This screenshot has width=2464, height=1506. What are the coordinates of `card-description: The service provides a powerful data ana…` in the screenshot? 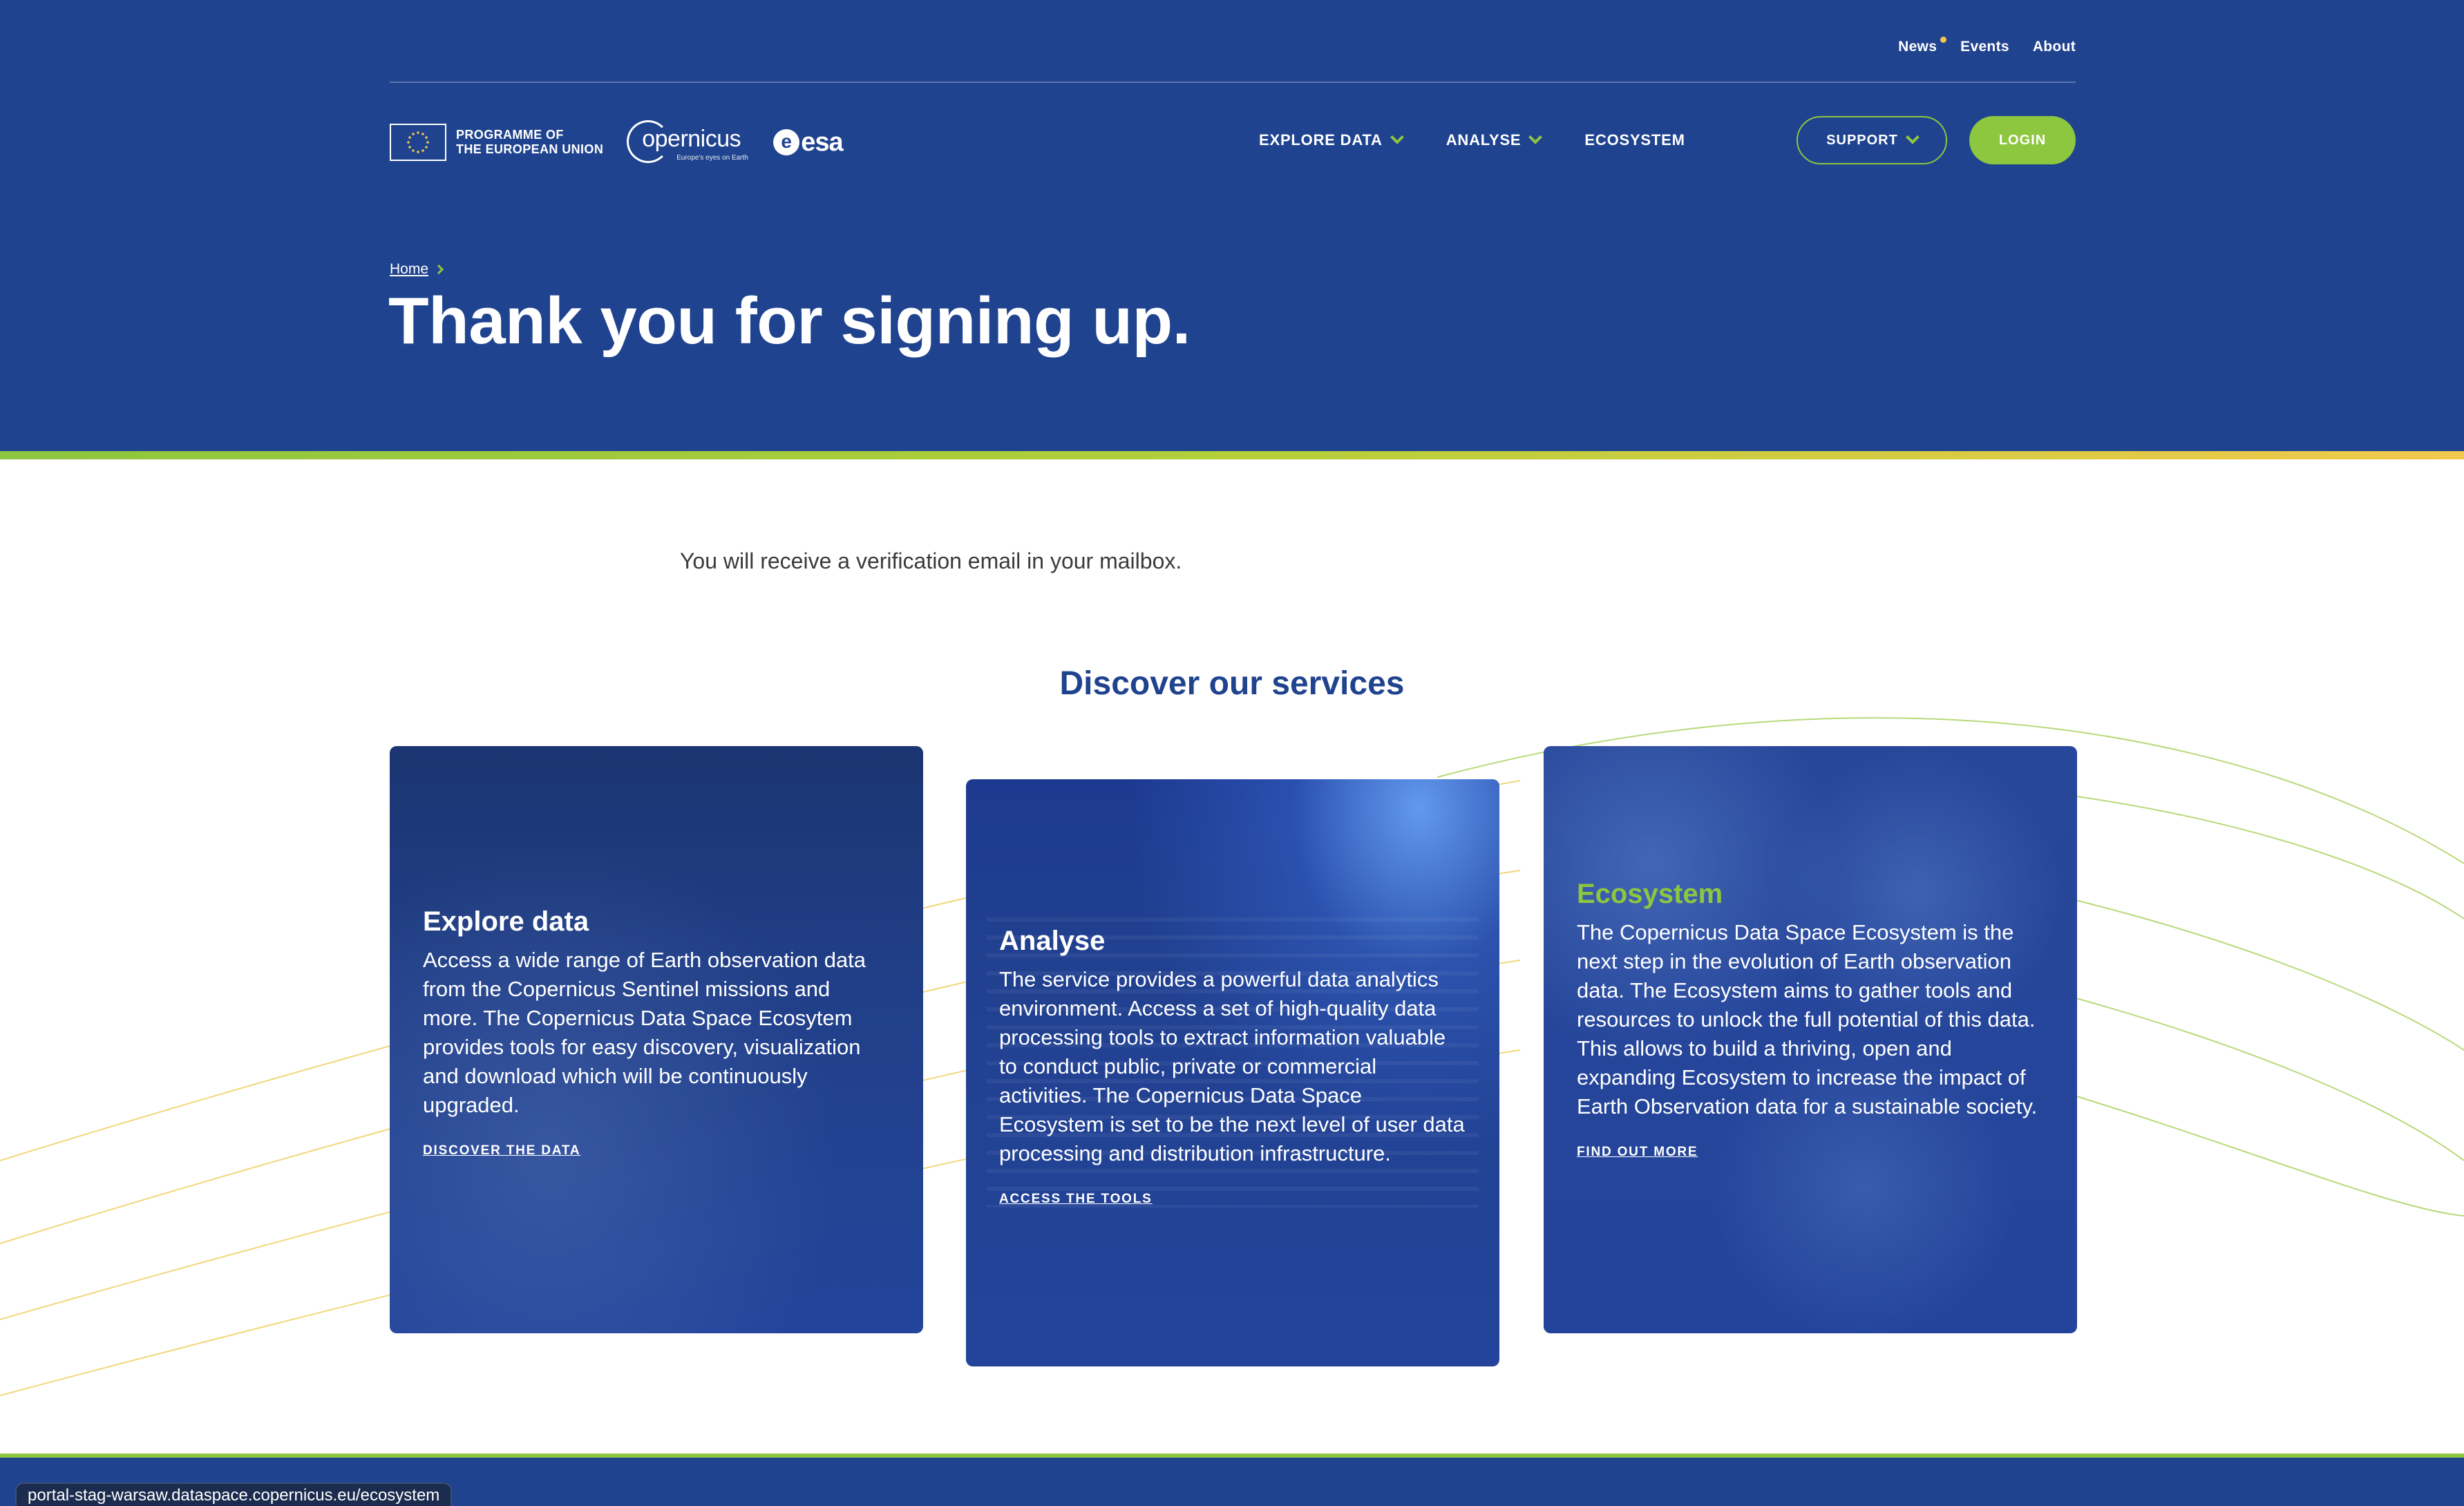 It's located at (1232, 1066).